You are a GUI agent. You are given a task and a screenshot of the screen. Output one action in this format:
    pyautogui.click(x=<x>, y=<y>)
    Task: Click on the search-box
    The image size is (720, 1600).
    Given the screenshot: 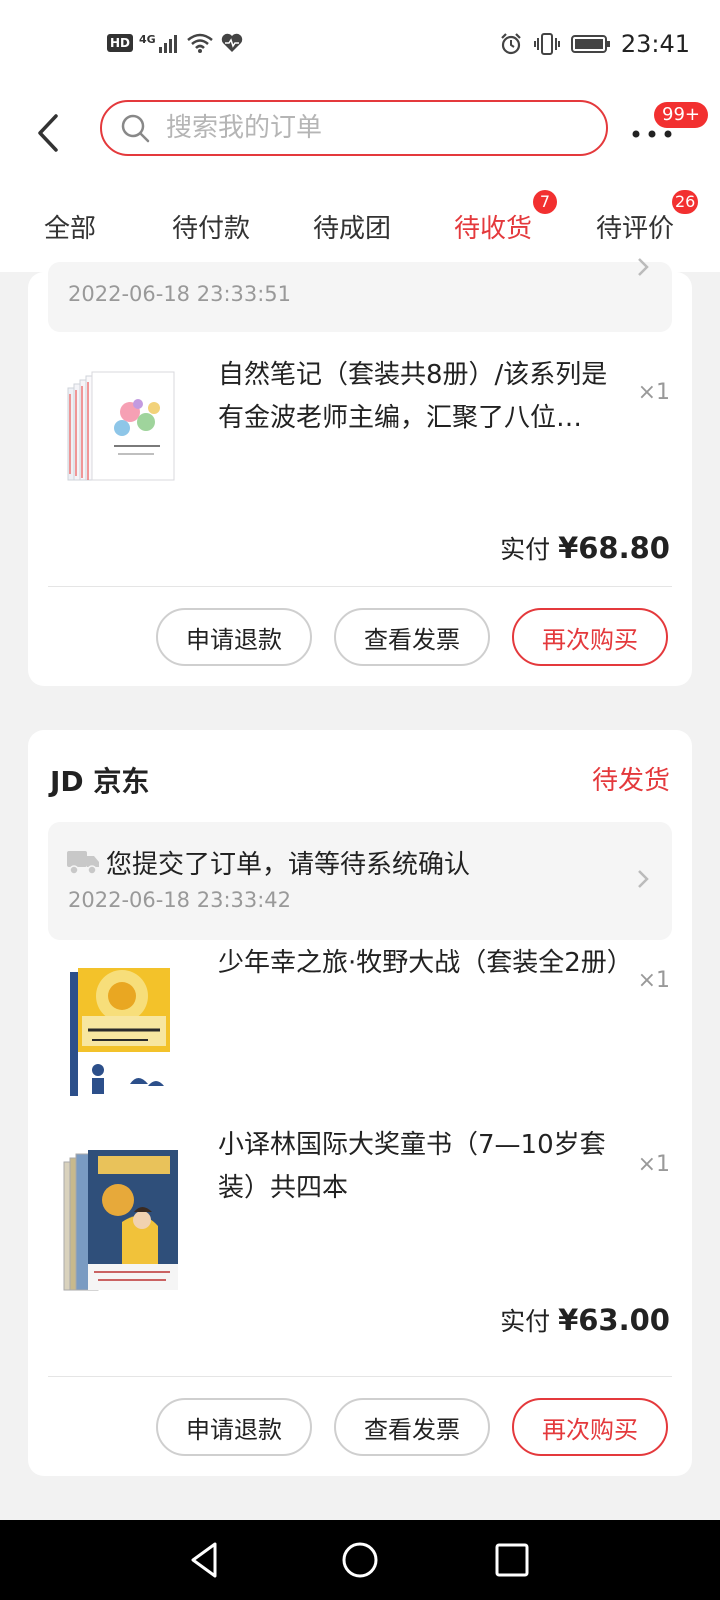 What is the action you would take?
    pyautogui.click(x=354, y=128)
    